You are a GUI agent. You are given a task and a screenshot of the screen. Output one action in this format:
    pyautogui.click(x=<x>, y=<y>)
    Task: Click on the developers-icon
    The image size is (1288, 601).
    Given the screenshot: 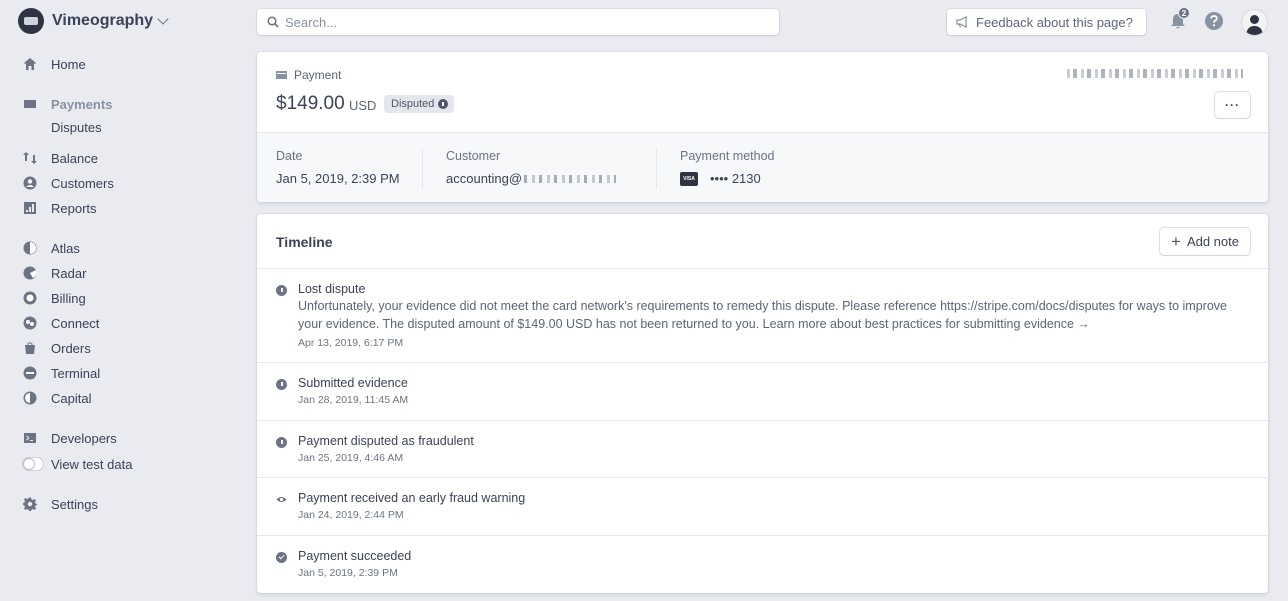 What is the action you would take?
    pyautogui.click(x=30, y=438)
    